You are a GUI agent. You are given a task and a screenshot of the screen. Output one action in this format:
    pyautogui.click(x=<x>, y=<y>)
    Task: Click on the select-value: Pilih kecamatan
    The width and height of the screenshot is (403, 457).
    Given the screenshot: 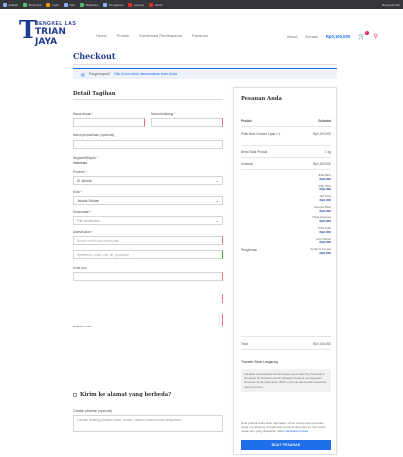 What is the action you would take?
    pyautogui.click(x=88, y=220)
    